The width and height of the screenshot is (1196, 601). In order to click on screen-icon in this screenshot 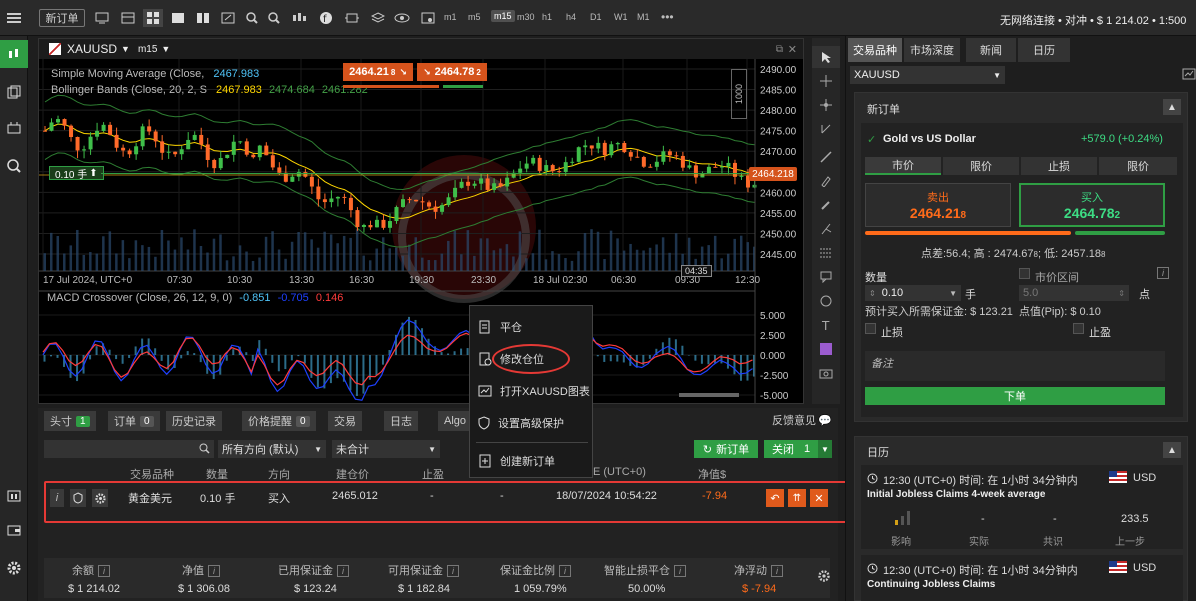, I will do `click(102, 18)`.